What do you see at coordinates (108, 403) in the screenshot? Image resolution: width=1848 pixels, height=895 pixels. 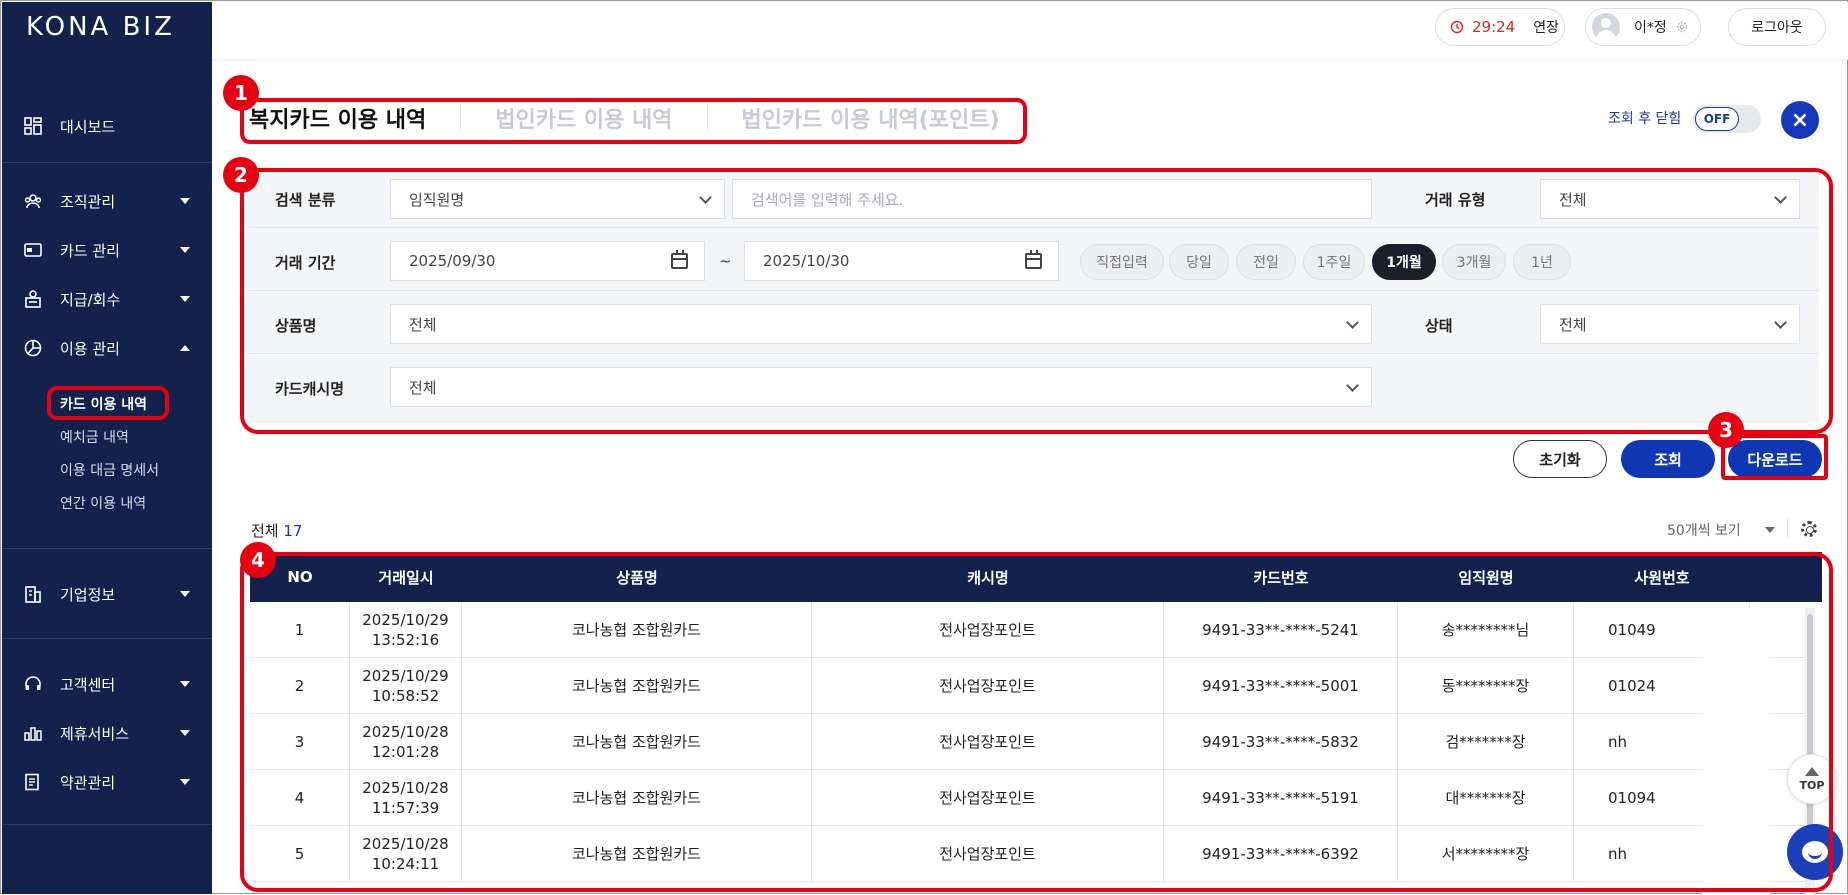 I see `annotation-box-sidebar` at bounding box center [108, 403].